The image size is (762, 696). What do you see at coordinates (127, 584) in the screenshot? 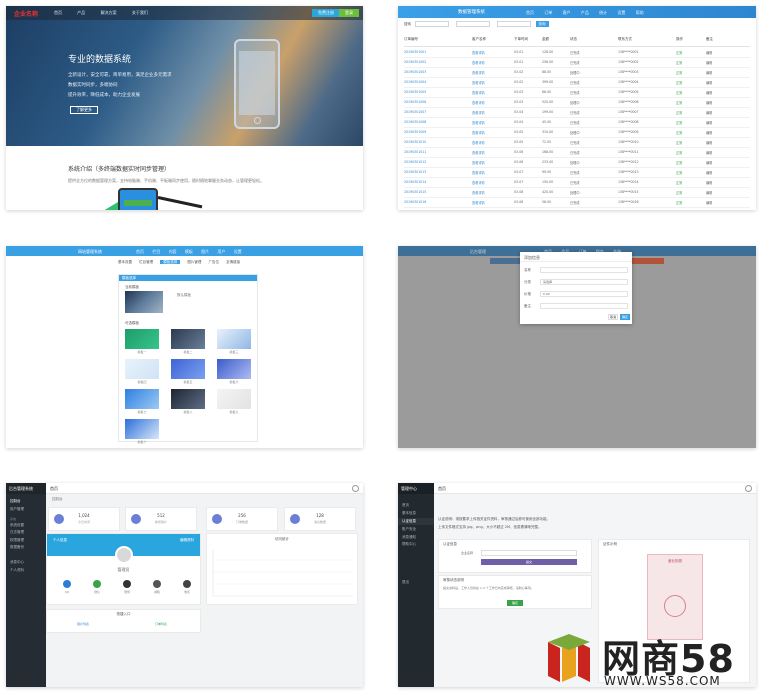
I see `weibo-icon` at bounding box center [127, 584].